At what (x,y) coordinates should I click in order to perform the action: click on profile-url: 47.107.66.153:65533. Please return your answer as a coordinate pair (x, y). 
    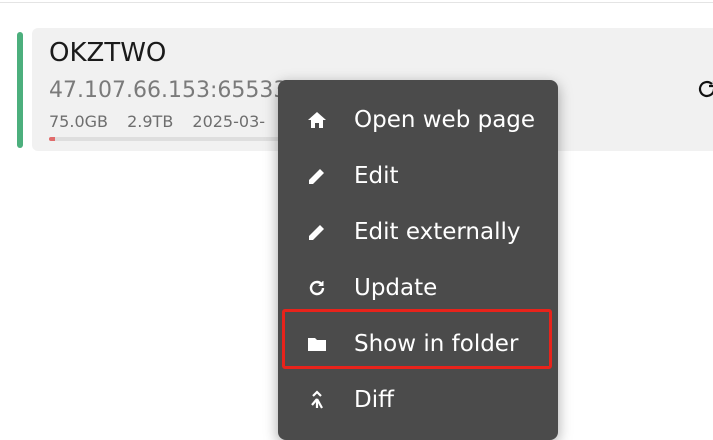
    Looking at the image, I should click on (168, 90).